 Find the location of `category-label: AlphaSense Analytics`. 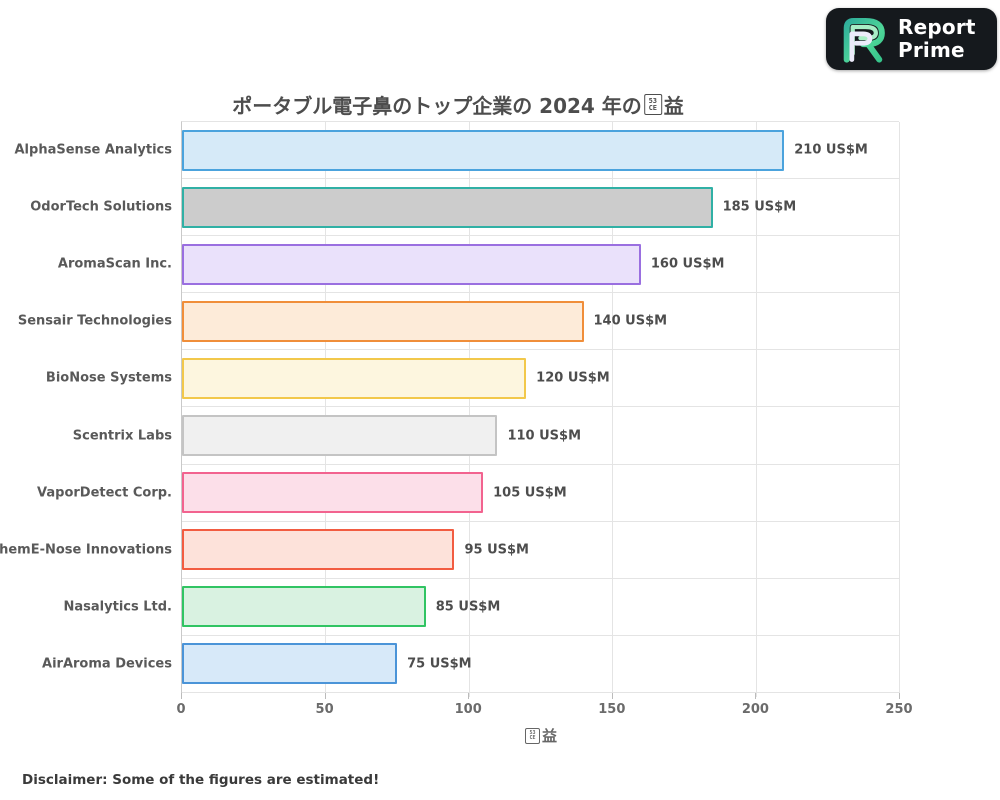

category-label: AlphaSense Analytics is located at coordinates (93, 150).